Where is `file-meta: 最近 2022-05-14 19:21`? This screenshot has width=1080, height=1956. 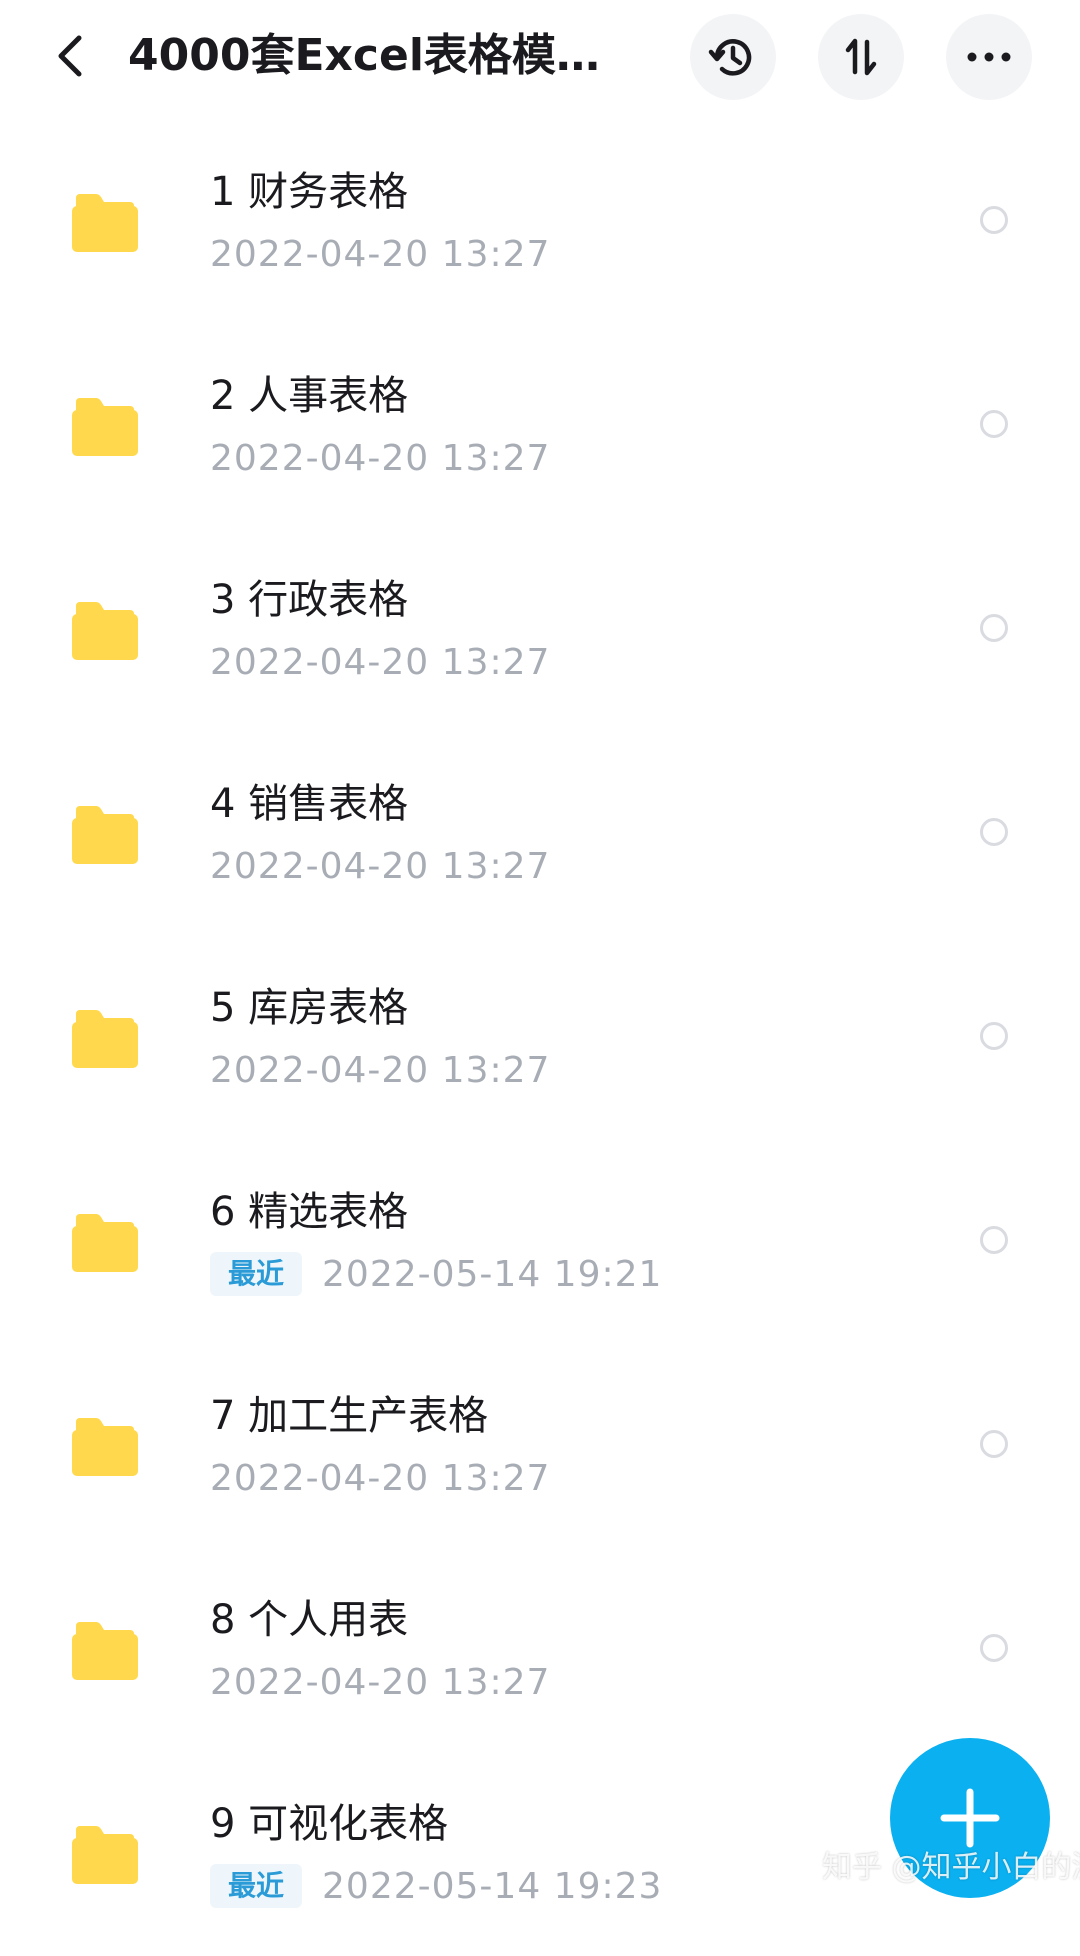 file-meta: 最近 2022-05-14 19:21 is located at coordinates (436, 1274).